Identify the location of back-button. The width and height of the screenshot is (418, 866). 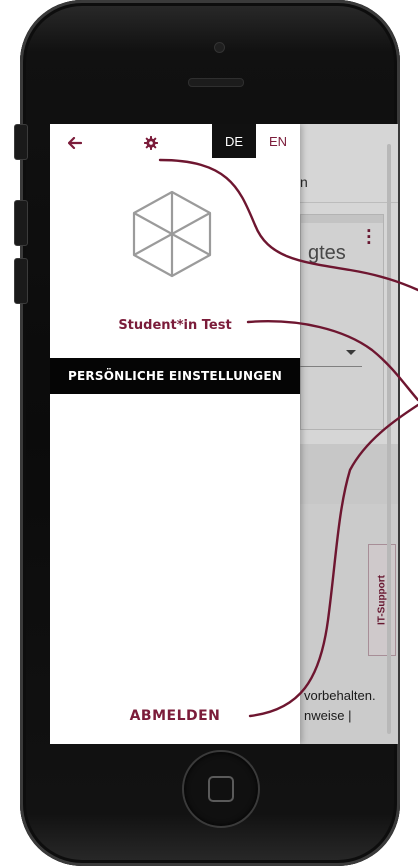
(75, 143).